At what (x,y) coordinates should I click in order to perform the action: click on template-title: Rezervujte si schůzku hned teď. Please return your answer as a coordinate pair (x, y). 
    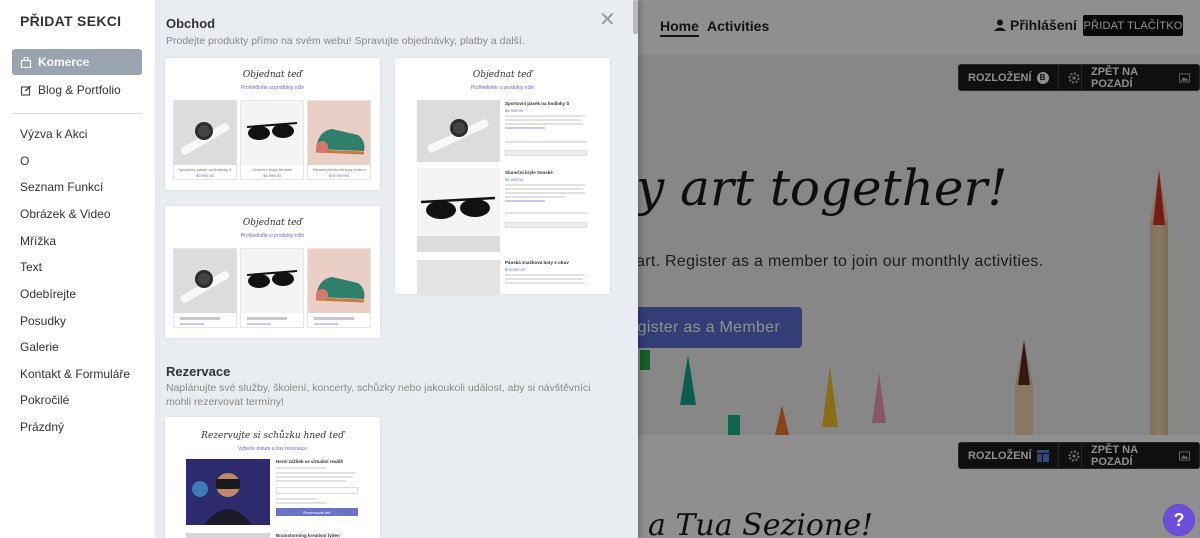
    Looking at the image, I should click on (272, 436).